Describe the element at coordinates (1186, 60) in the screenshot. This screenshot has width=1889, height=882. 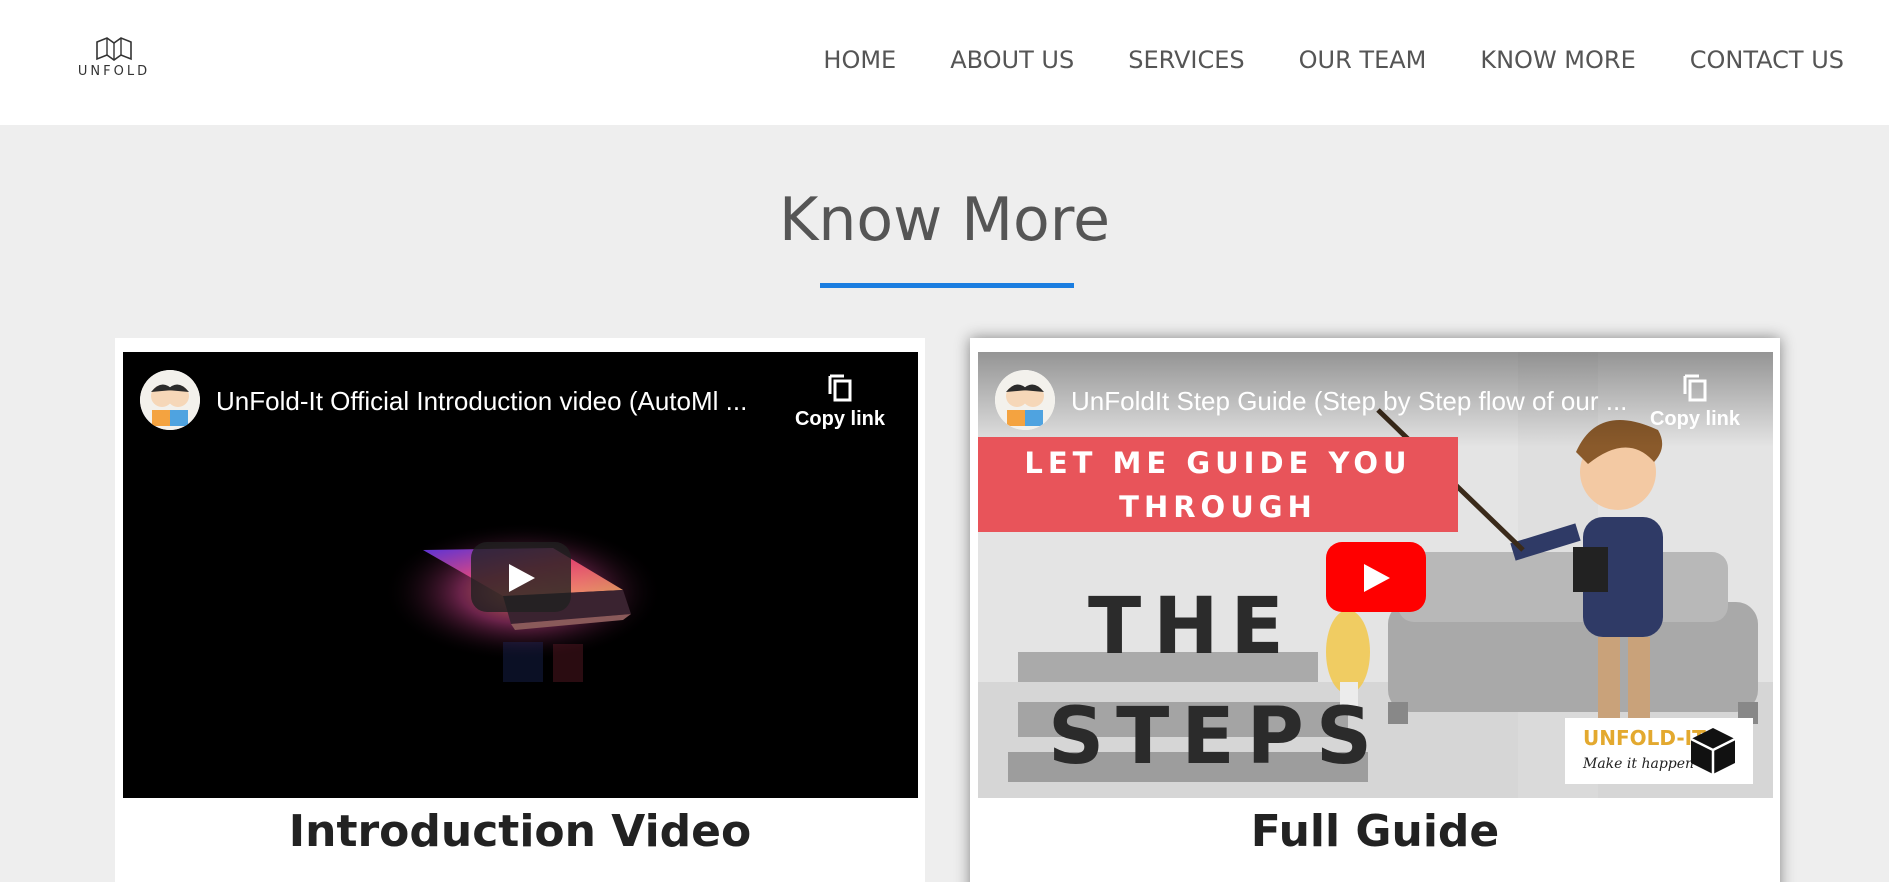
I see `nav-services: SERVICES` at that location.